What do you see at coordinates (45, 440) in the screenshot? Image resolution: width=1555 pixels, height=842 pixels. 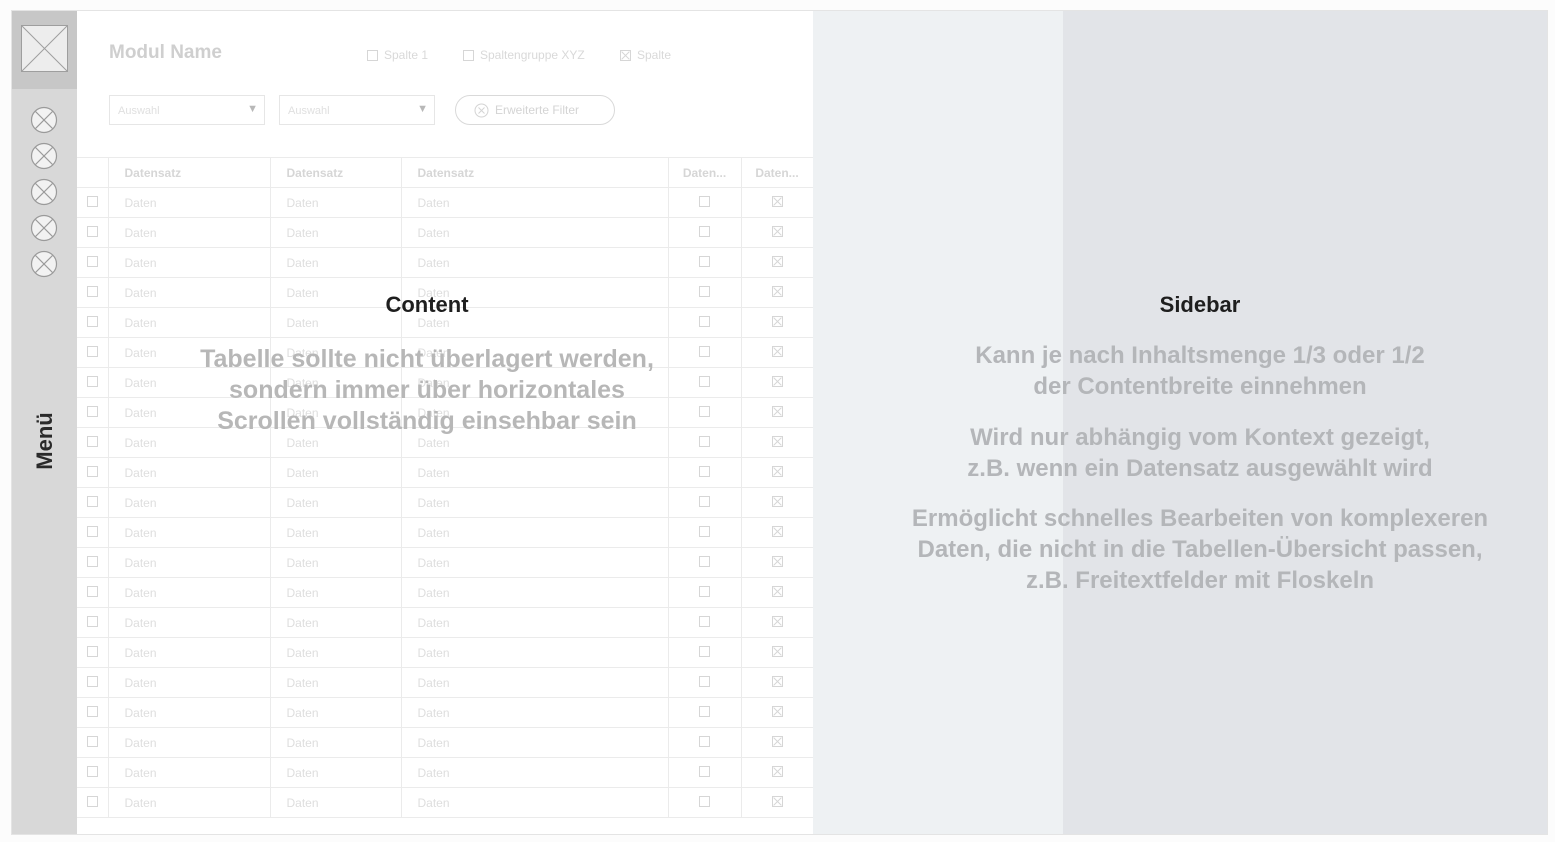 I see `menu-label: Menü` at bounding box center [45, 440].